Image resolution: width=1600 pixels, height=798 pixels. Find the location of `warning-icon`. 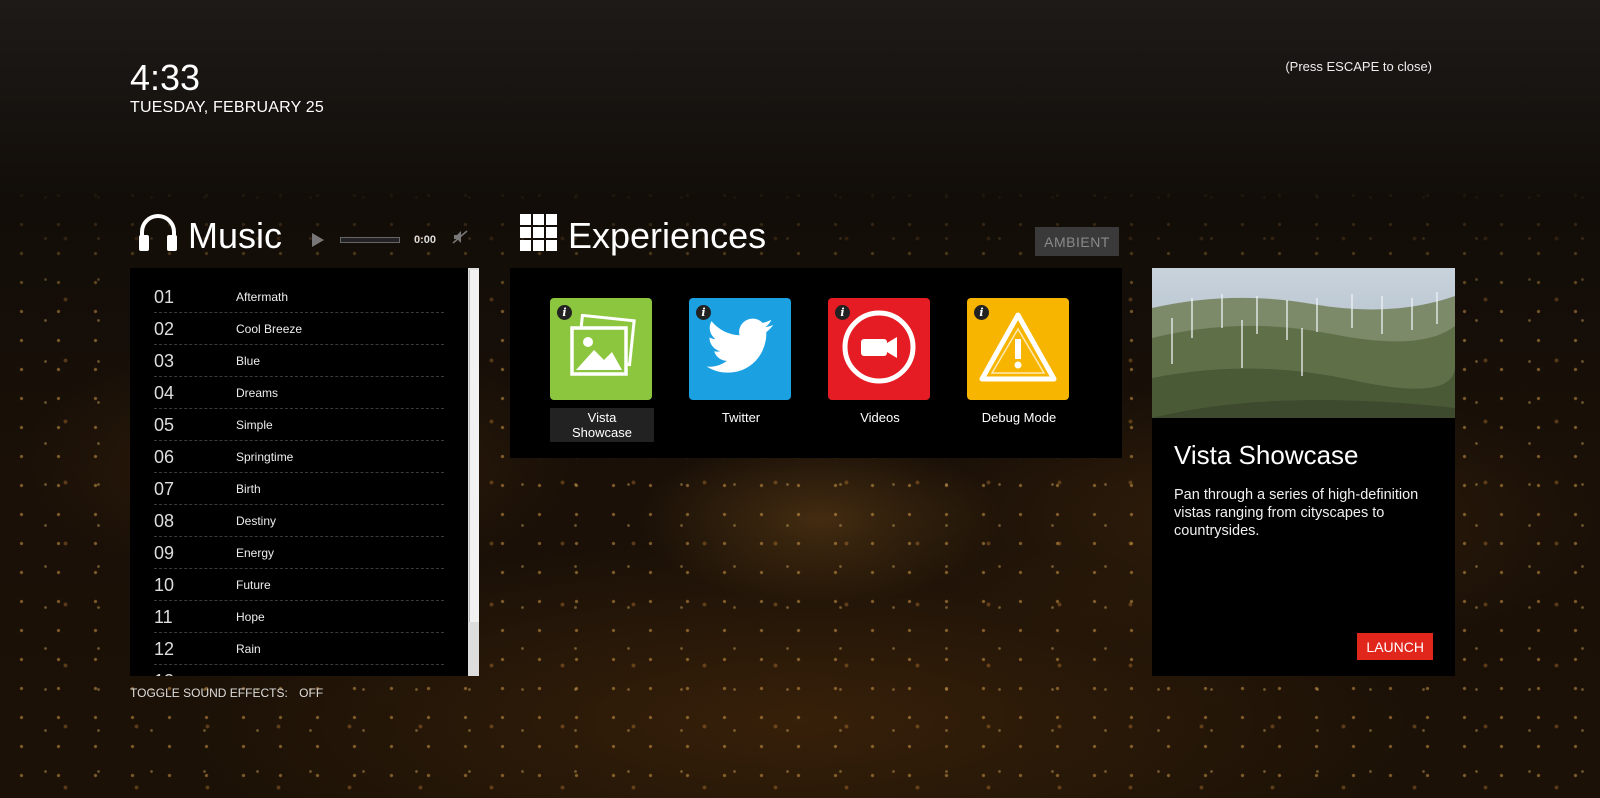

warning-icon is located at coordinates (1018, 349).